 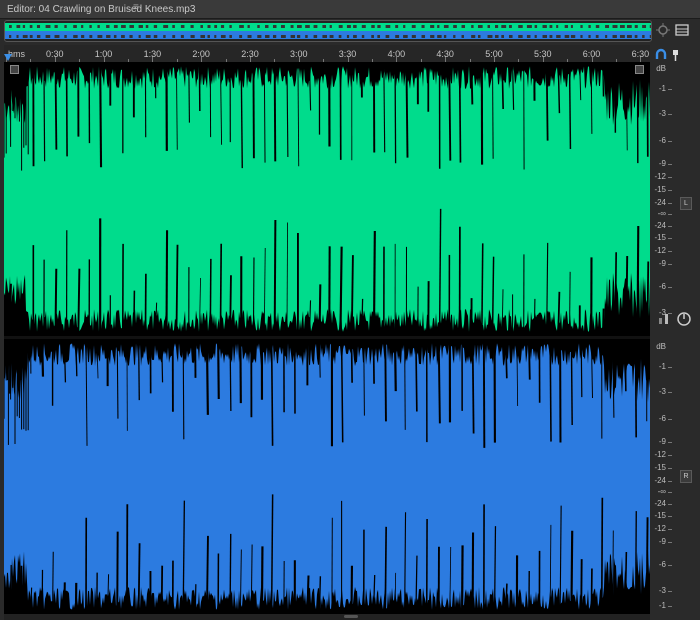 I want to click on fade-out-handle, so click(x=639, y=69).